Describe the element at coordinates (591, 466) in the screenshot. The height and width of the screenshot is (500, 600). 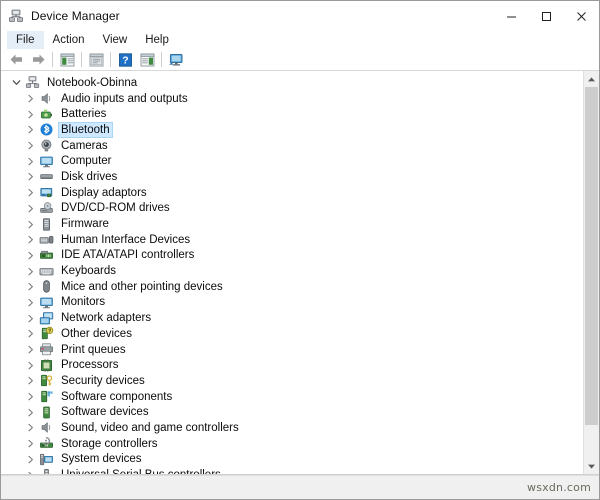
I see `scroll-down-button` at that location.